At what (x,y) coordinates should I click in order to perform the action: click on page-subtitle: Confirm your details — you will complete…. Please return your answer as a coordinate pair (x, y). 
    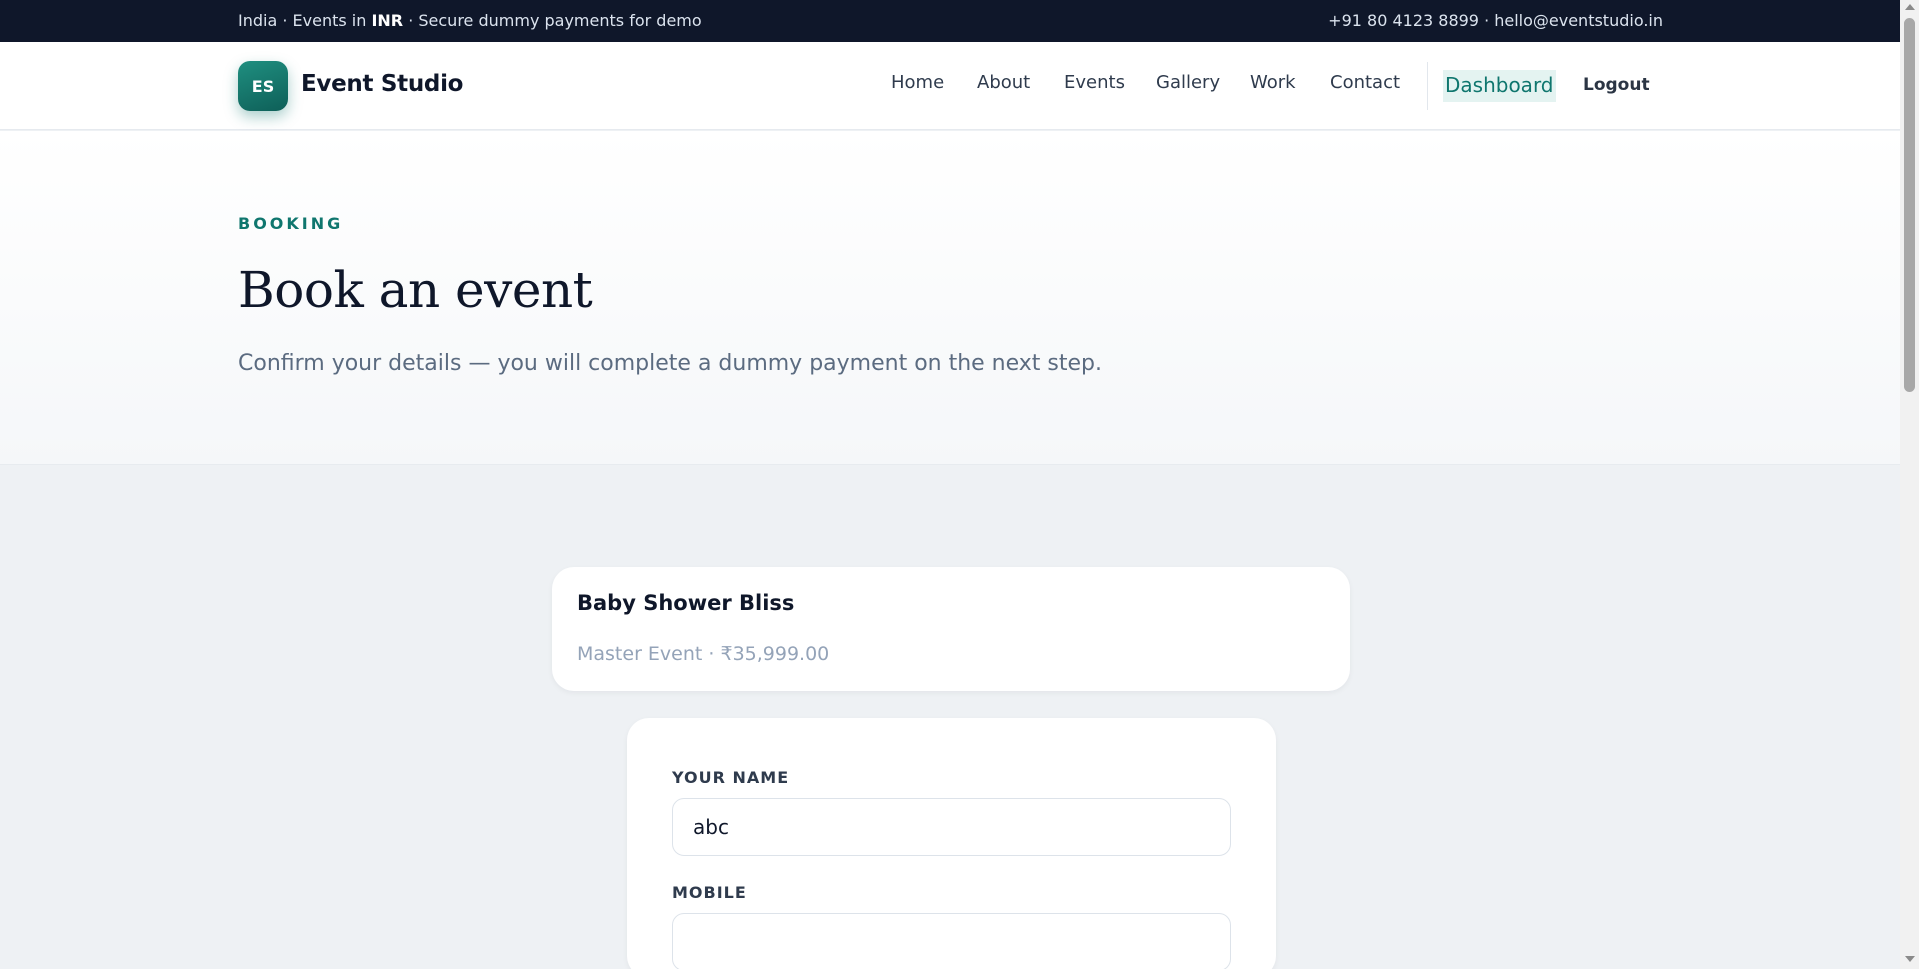
    Looking at the image, I should click on (670, 363).